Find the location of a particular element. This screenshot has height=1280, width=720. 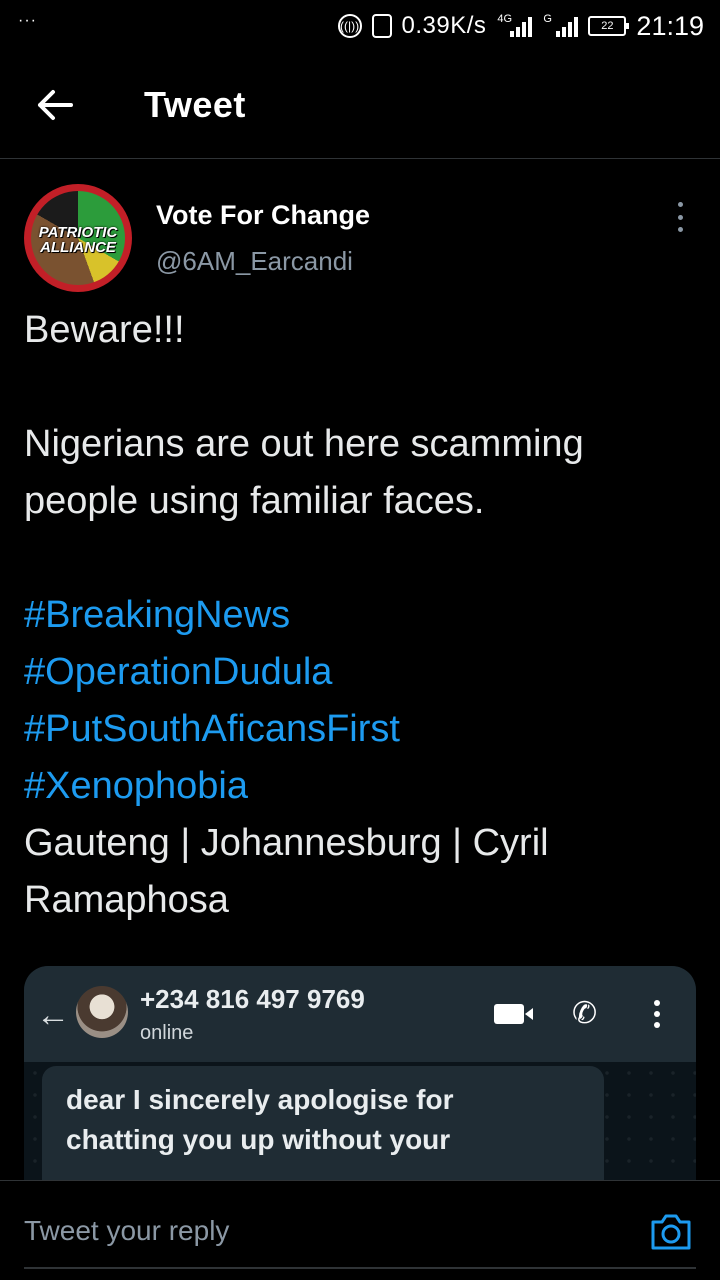

signal-sim1-icon: 4G is located at coordinates (515, 25).